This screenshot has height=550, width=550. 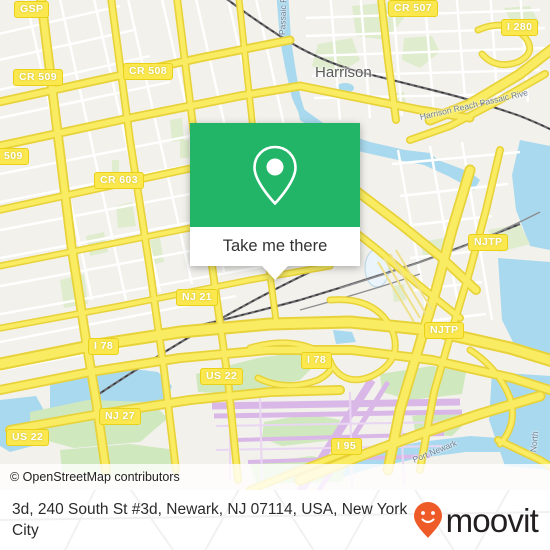 What do you see at coordinates (197, 297) in the screenshot?
I see `road-shield: NJ 21` at bounding box center [197, 297].